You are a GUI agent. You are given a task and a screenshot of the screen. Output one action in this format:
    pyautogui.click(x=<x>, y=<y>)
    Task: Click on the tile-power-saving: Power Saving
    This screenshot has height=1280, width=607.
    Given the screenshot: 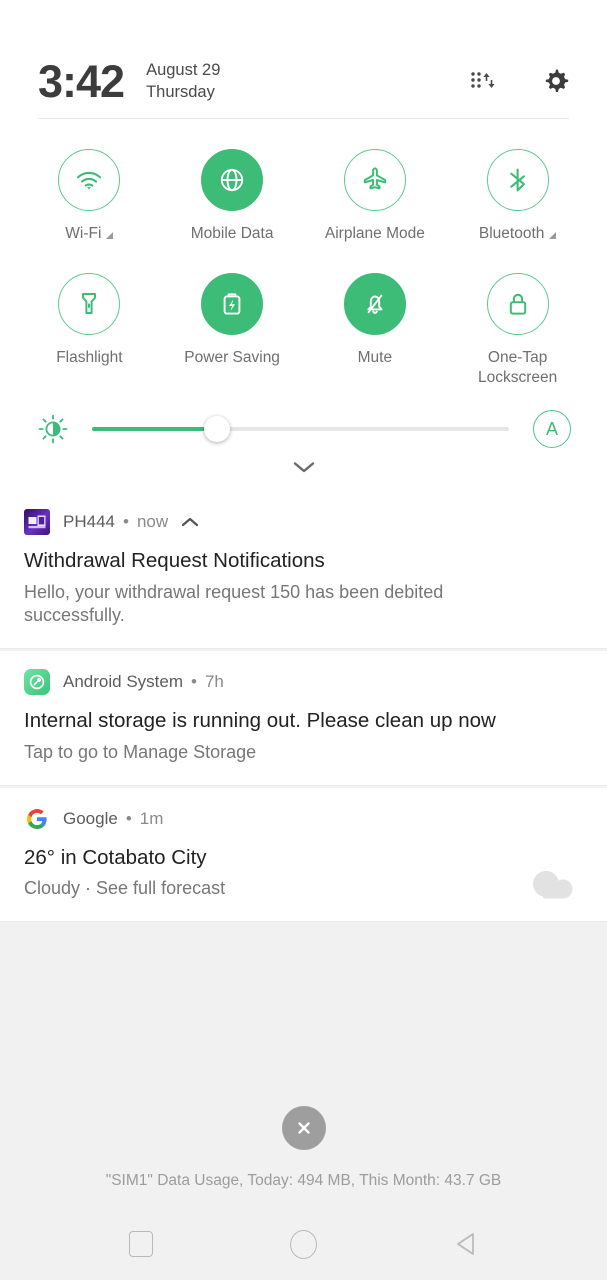 What is the action you would take?
    pyautogui.click(x=232, y=326)
    